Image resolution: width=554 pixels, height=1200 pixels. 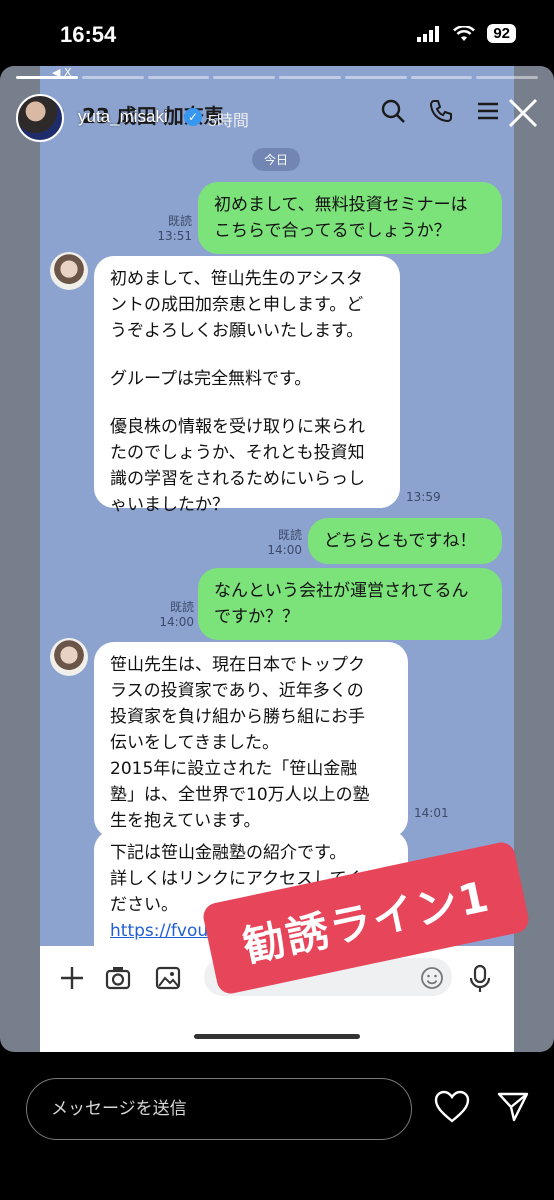 I want to click on message-line: ゃいましたか？, so click(x=169, y=505).